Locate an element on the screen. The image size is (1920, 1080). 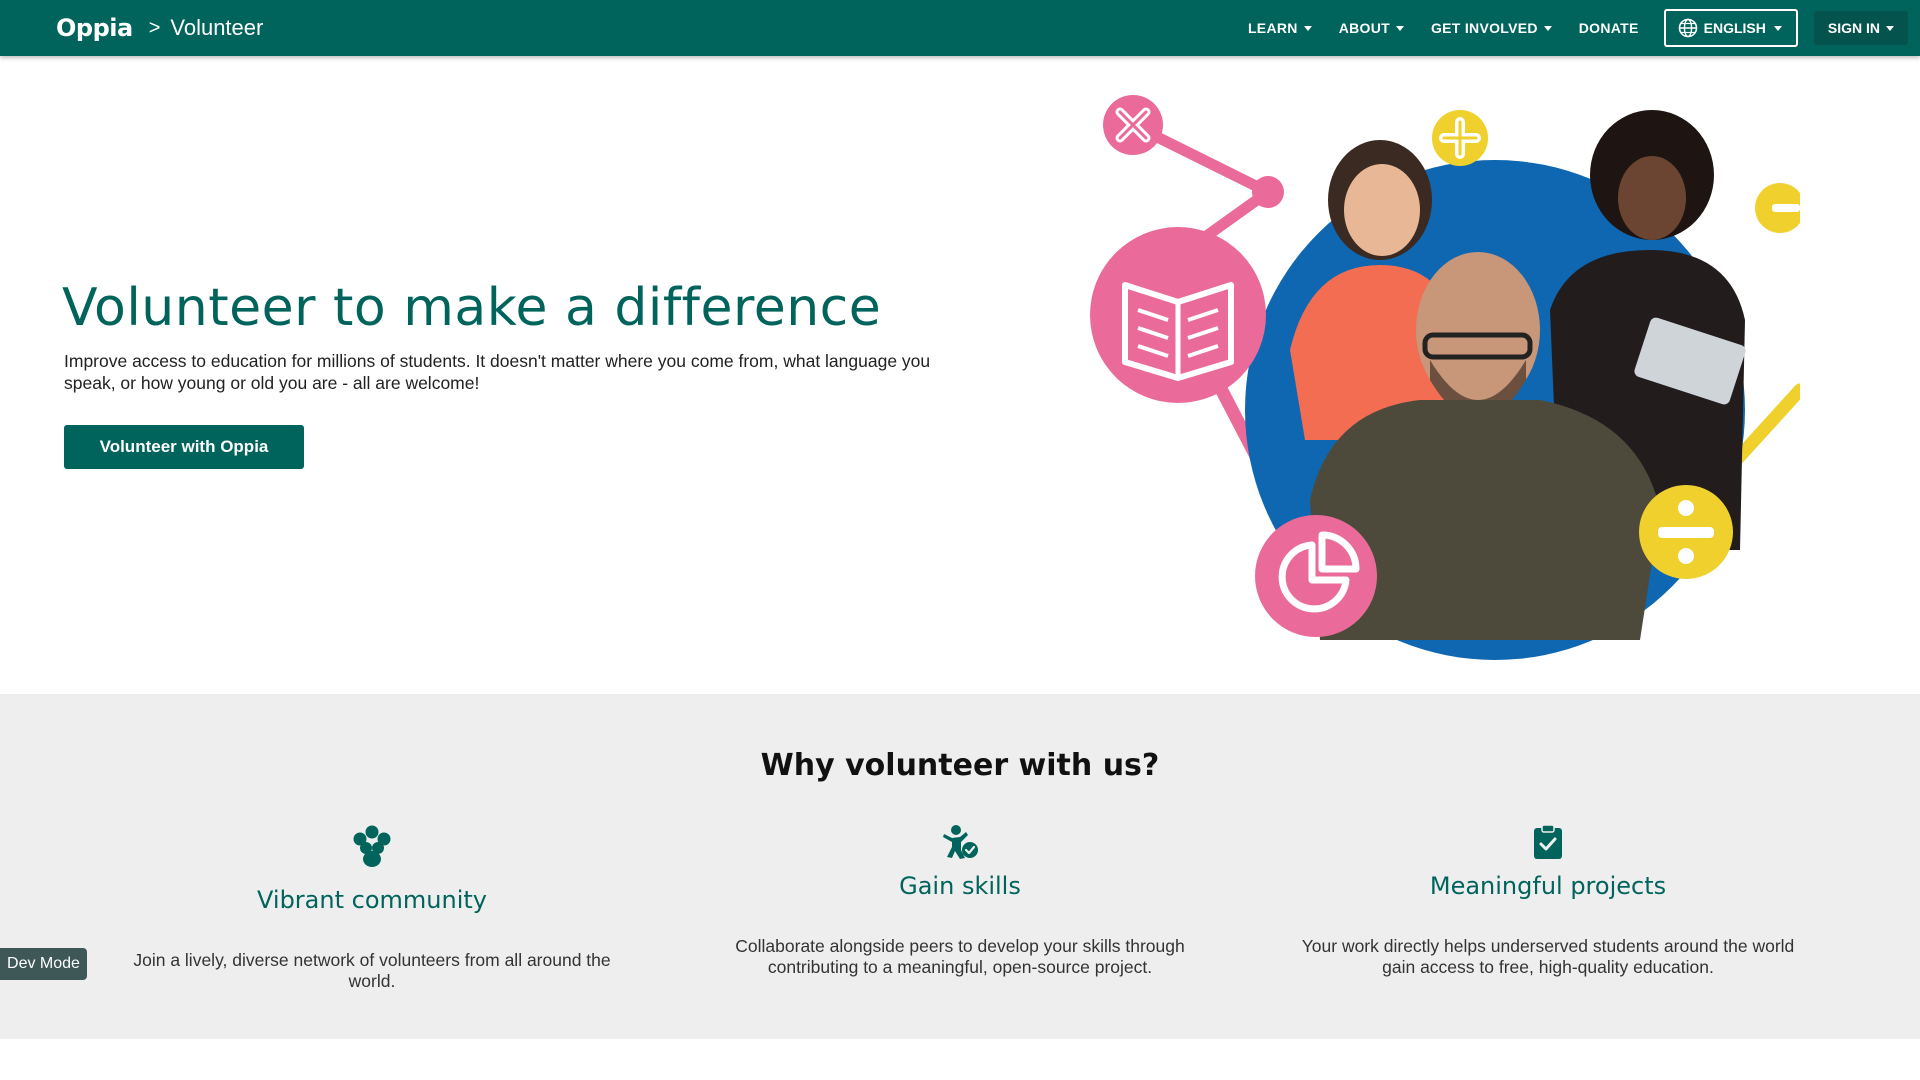
sign-in-button: SIGN IN is located at coordinates (1860, 28).